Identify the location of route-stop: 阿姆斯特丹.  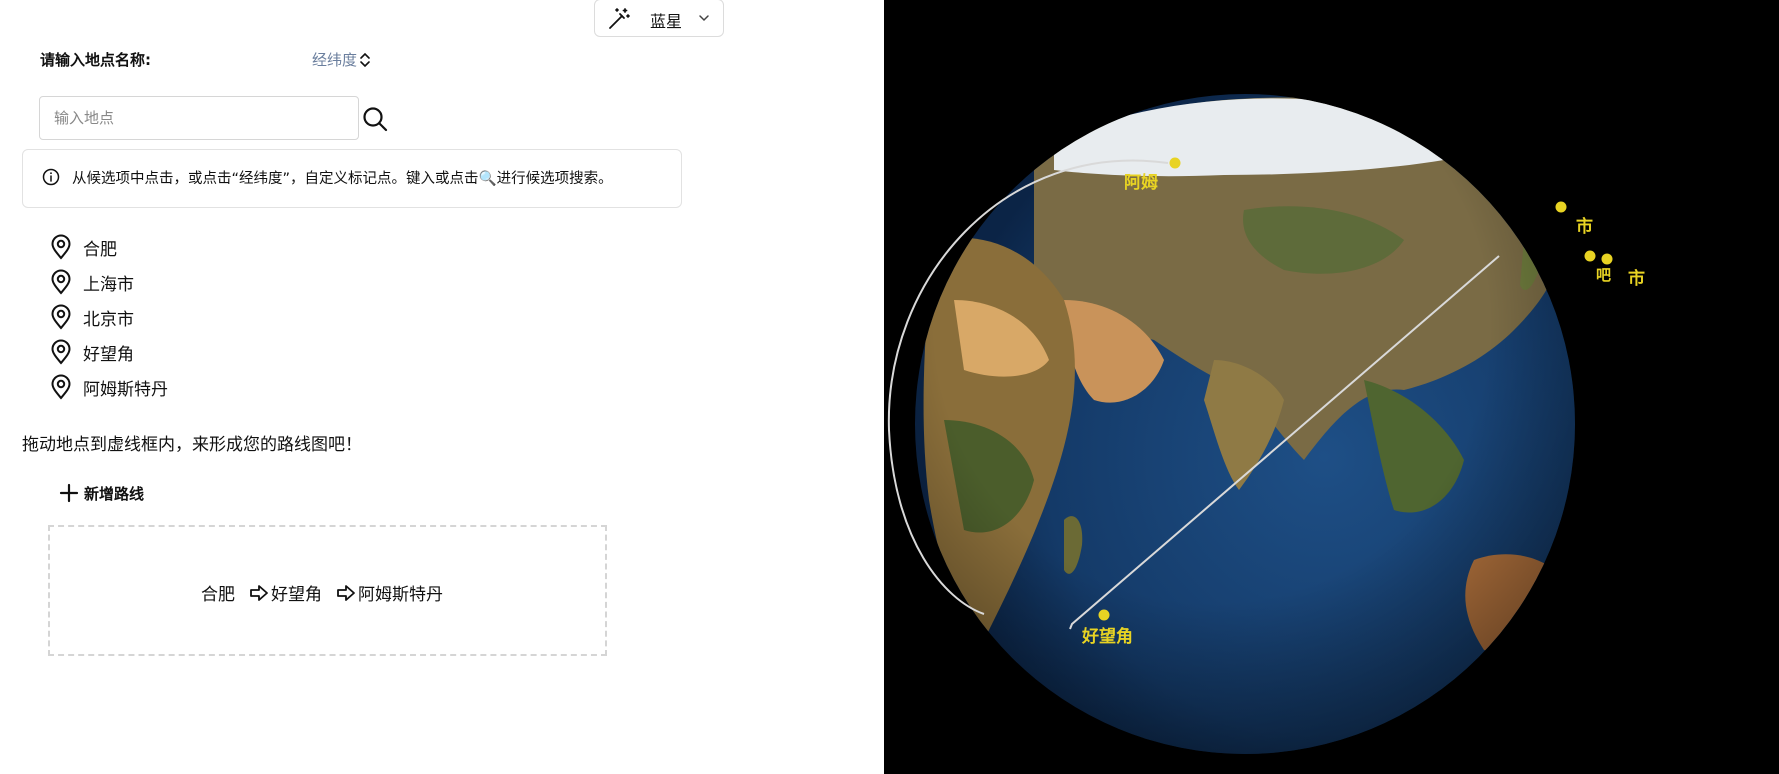
(400, 592).